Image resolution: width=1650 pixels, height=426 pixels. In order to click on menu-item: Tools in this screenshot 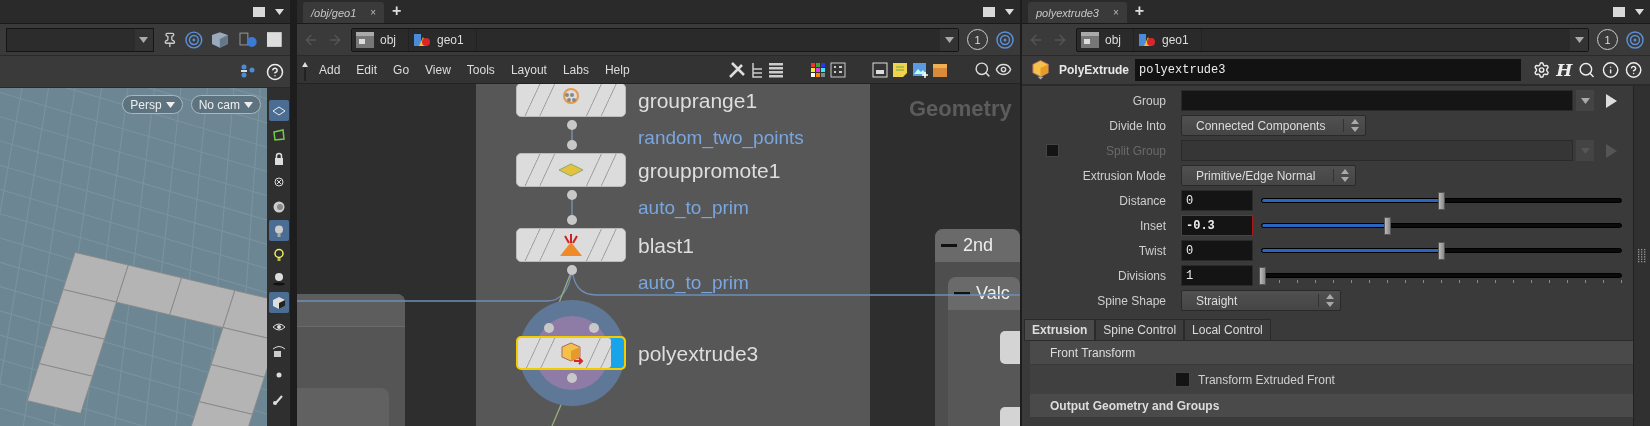, I will do `click(480, 69)`.